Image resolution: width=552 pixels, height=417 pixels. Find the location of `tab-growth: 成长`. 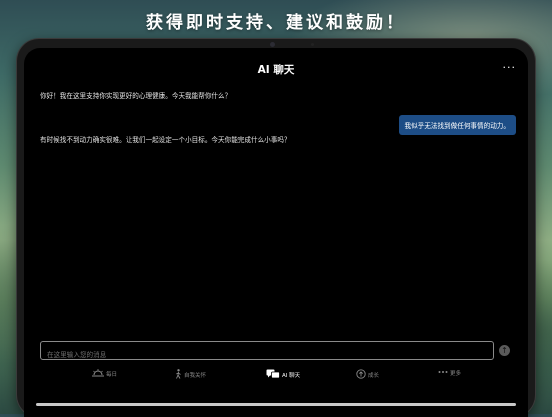

tab-growth: 成长 is located at coordinates (367, 375).